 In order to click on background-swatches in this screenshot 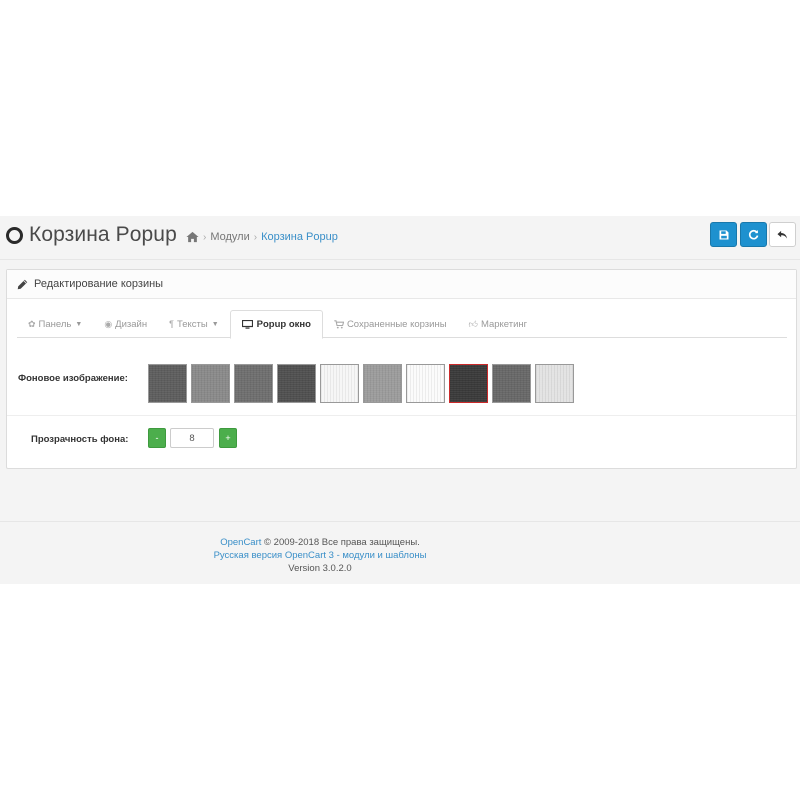, I will do `click(363, 383)`.